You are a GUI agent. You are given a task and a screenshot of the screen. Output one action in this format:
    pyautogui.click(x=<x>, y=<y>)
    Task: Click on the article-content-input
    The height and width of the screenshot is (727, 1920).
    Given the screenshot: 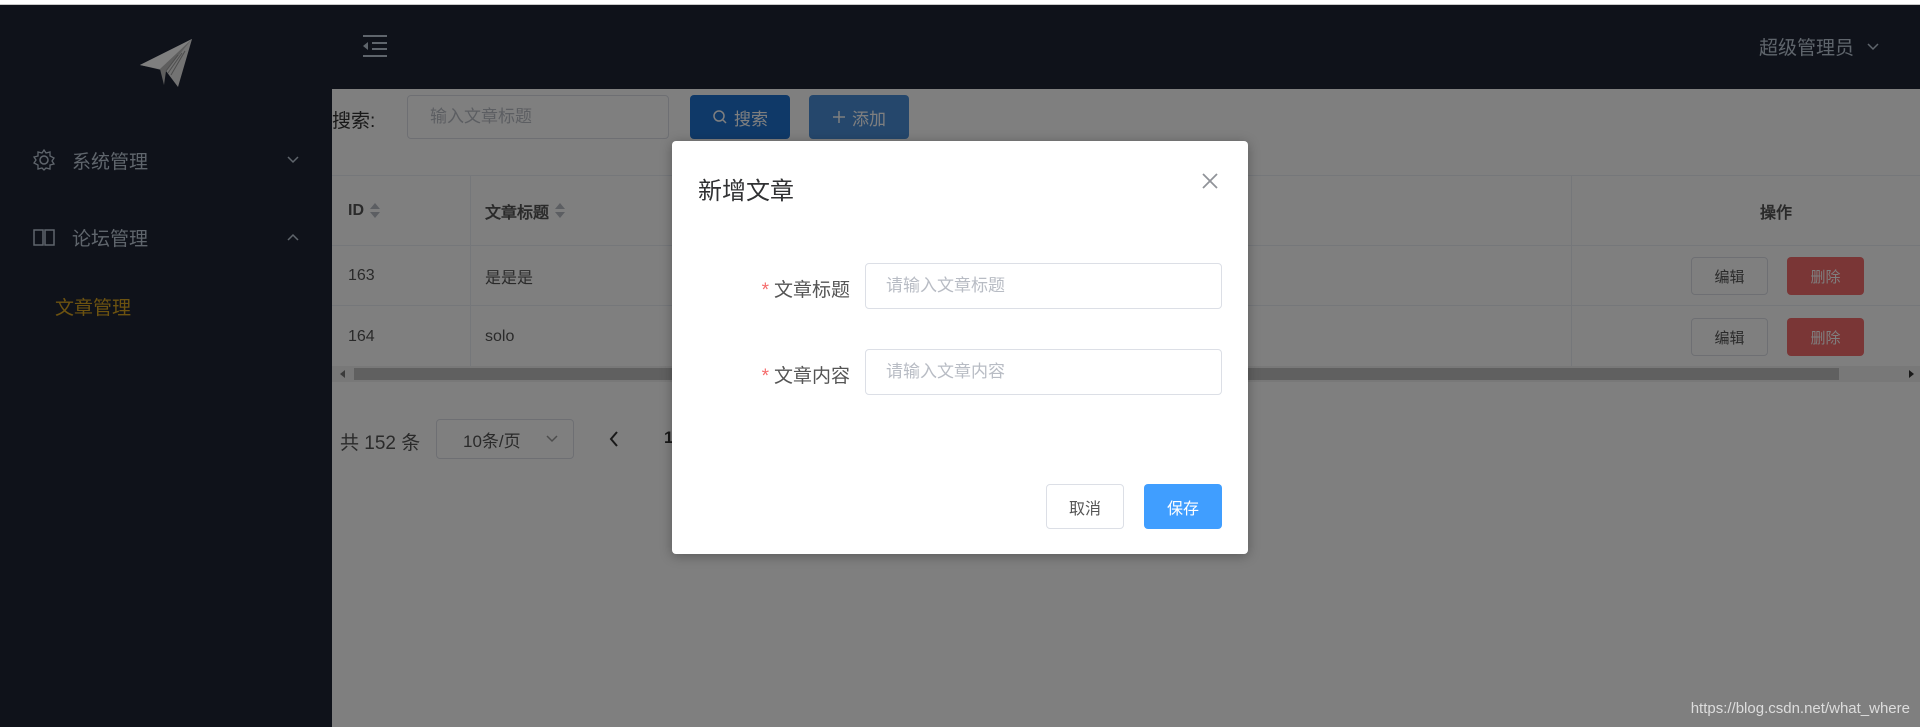 What is the action you would take?
    pyautogui.click(x=1043, y=372)
    